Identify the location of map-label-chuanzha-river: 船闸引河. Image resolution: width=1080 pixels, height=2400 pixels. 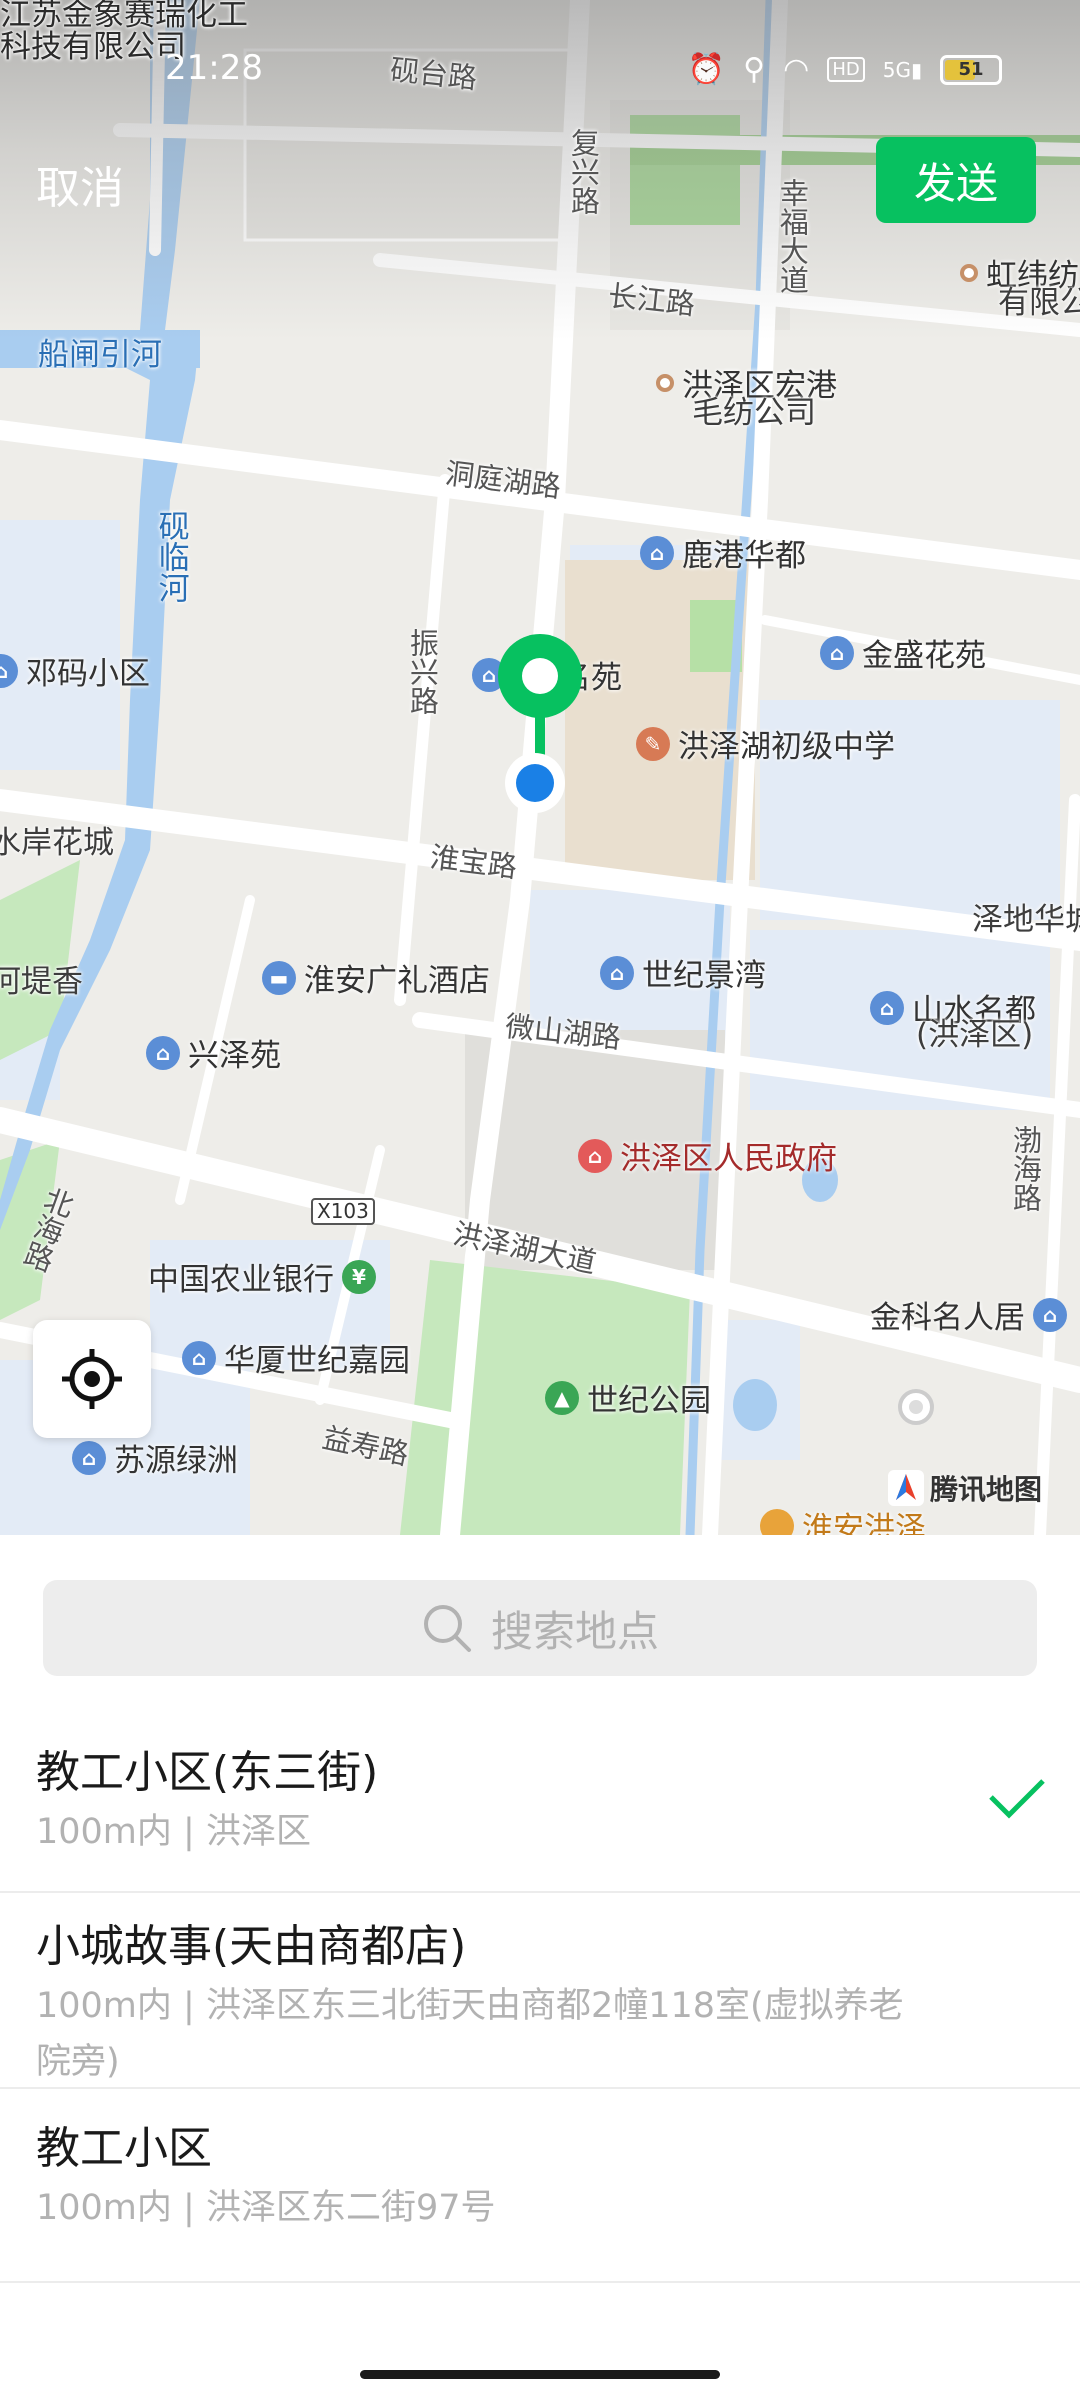
(100, 355).